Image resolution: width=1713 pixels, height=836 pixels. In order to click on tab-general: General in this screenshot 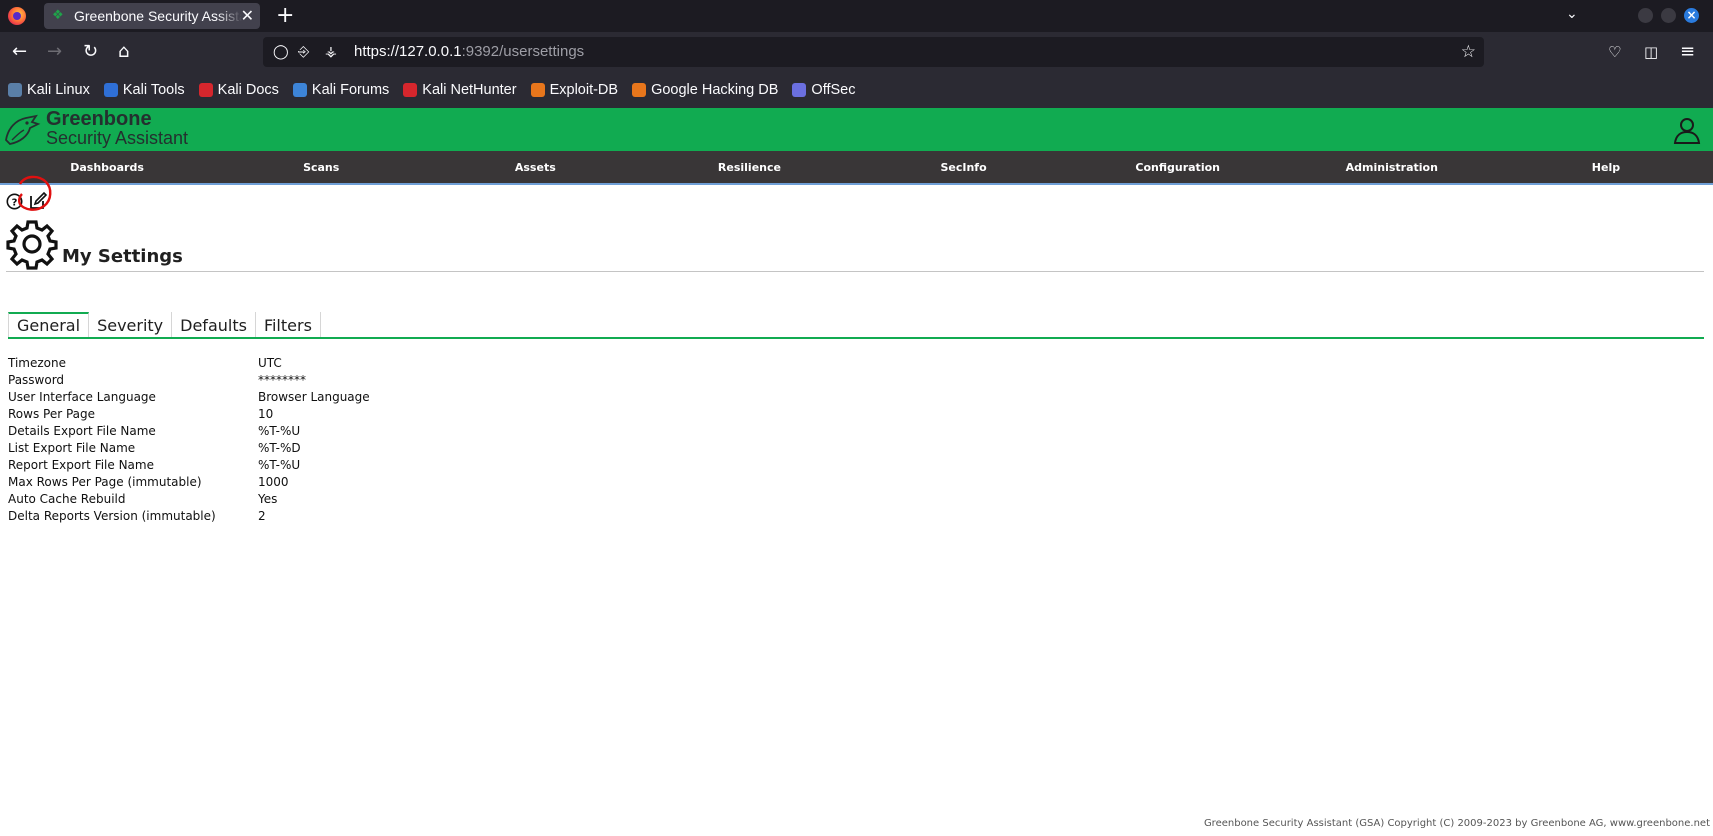, I will do `click(49, 324)`.